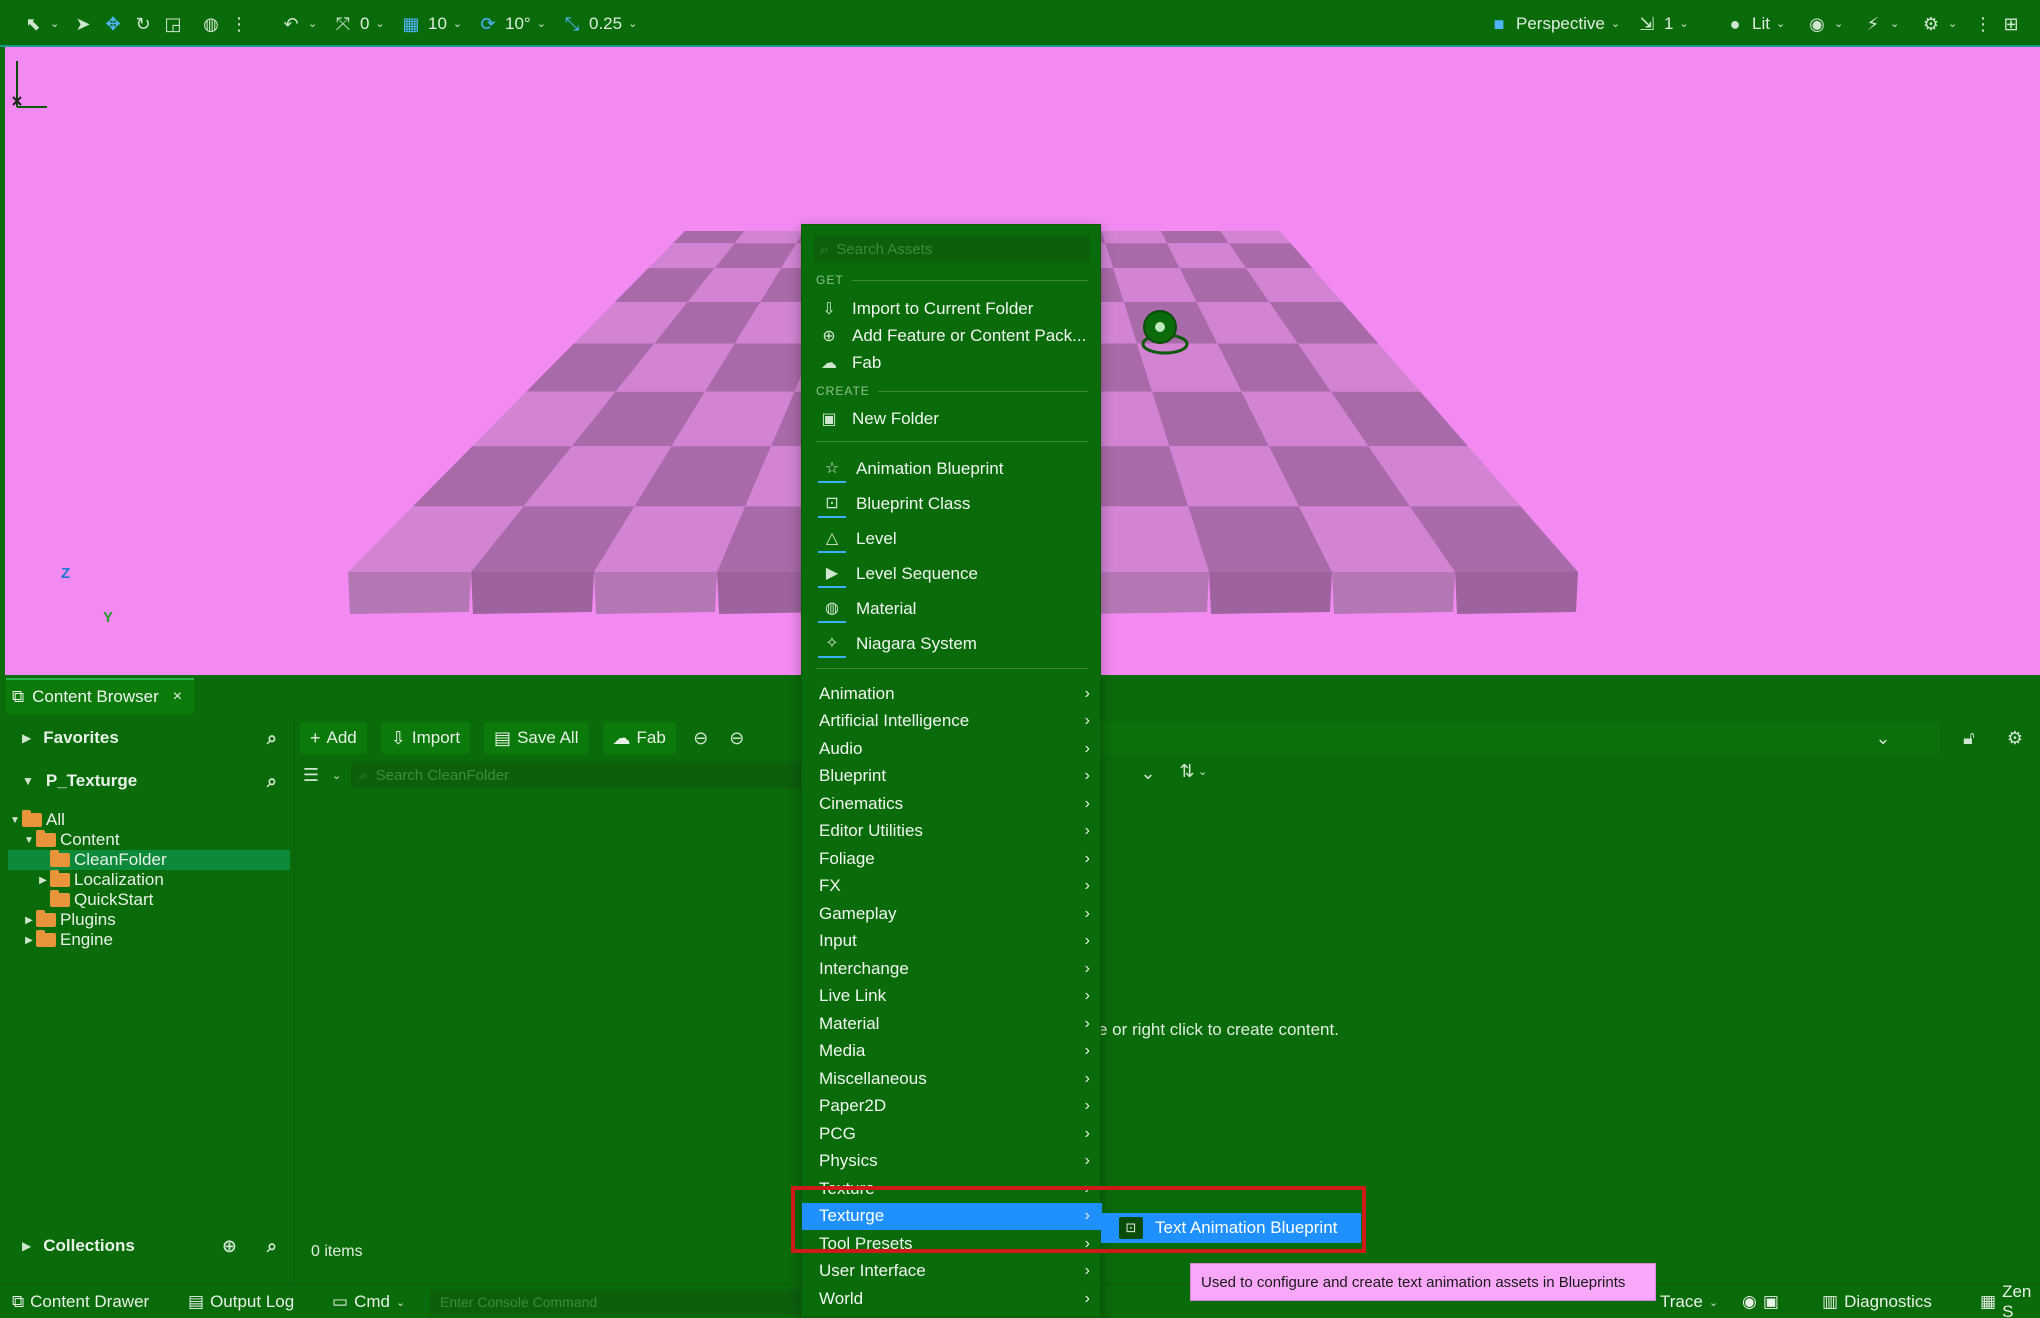 The height and width of the screenshot is (1318, 2040). What do you see at coordinates (113, 24) in the screenshot?
I see `move-icon: ✥` at bounding box center [113, 24].